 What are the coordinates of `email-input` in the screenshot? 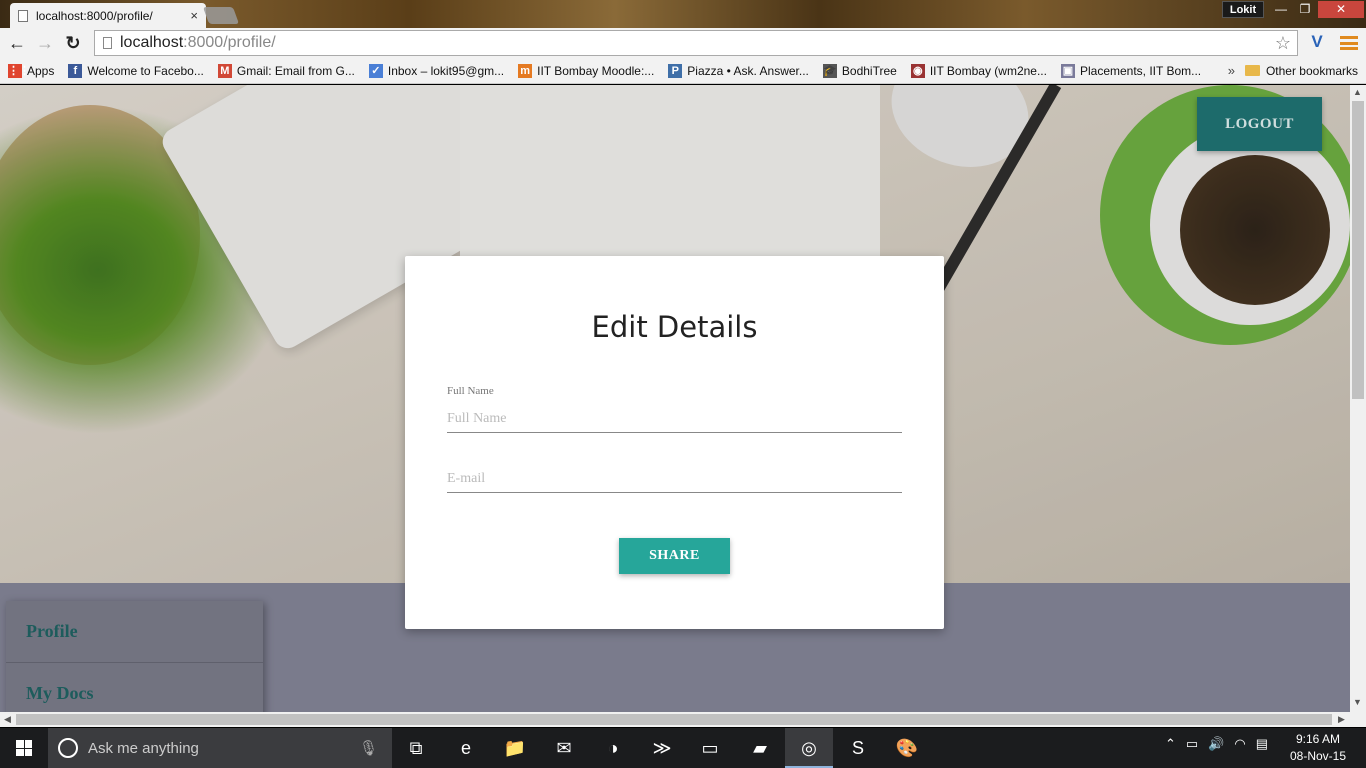 It's located at (674, 479).